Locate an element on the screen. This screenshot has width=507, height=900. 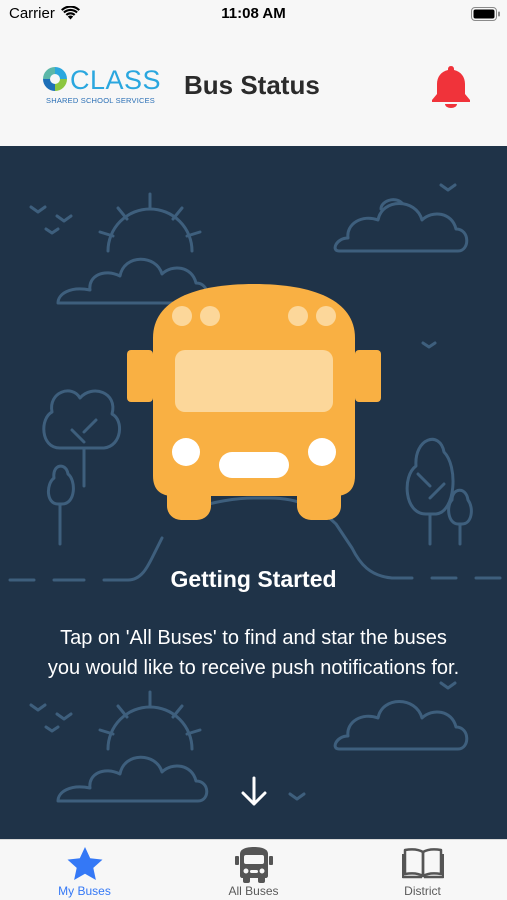
school-bus-illustration is located at coordinates (254, 402).